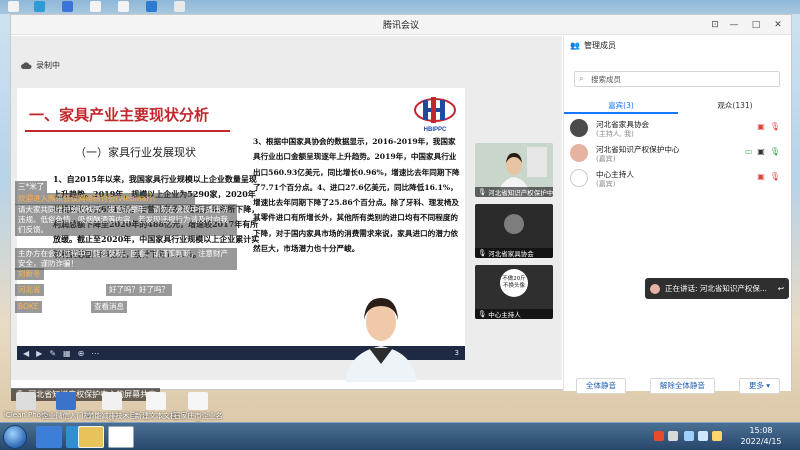 Image resolution: width=800 pixels, height=450 pixels. I want to click on participant-thumbnail: 不做20斤 不换头像 🎙 中心主持人, so click(514, 292).